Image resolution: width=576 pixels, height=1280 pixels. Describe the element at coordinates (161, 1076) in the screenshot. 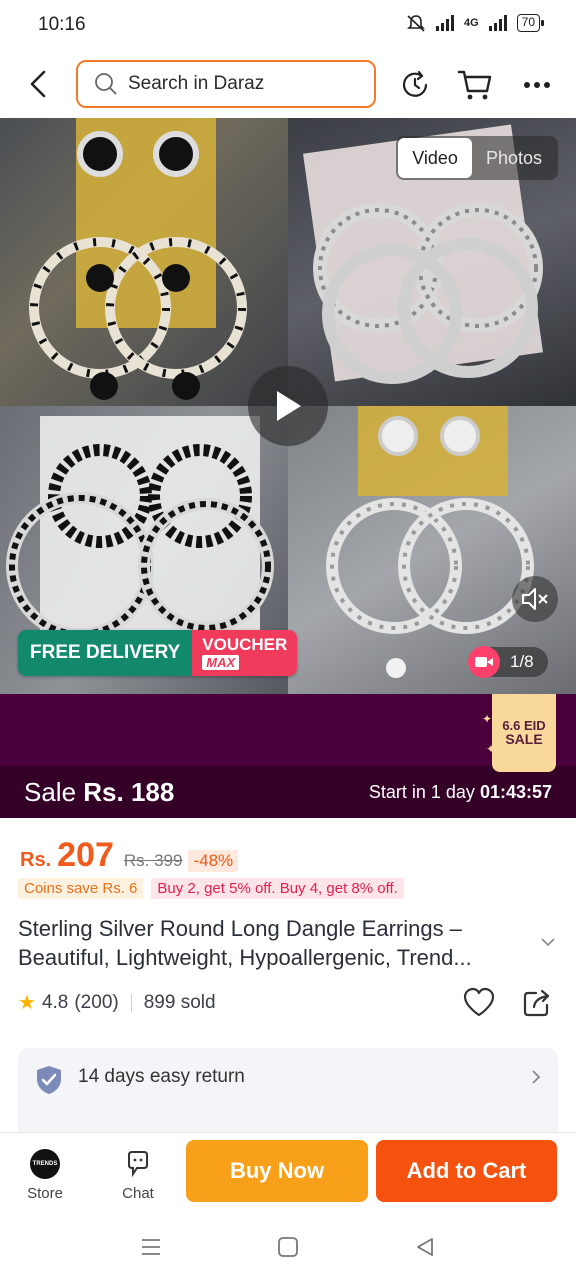

I see `return-policy-text: 14 days easy return` at that location.